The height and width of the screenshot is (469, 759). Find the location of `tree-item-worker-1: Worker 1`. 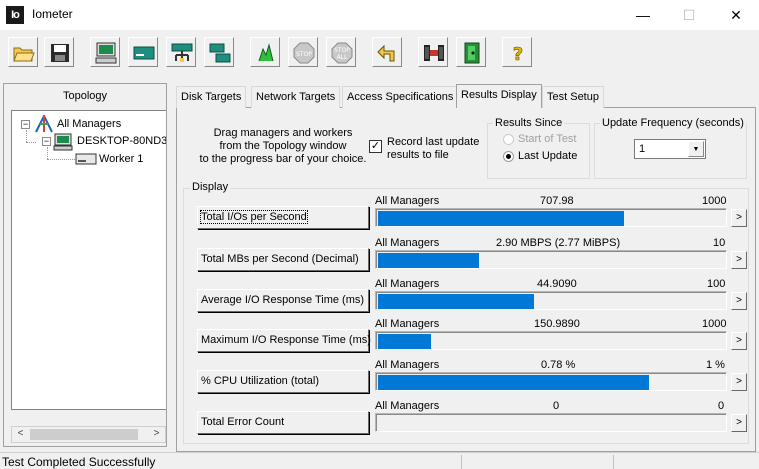

tree-item-worker-1: Worker 1 is located at coordinates (121, 159).